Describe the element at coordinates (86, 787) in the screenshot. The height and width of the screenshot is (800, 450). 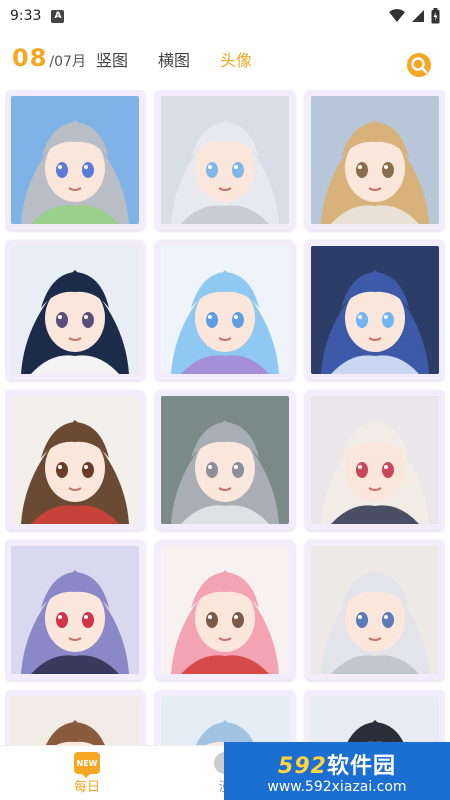
I see `nav-daily-label: 每日` at that location.